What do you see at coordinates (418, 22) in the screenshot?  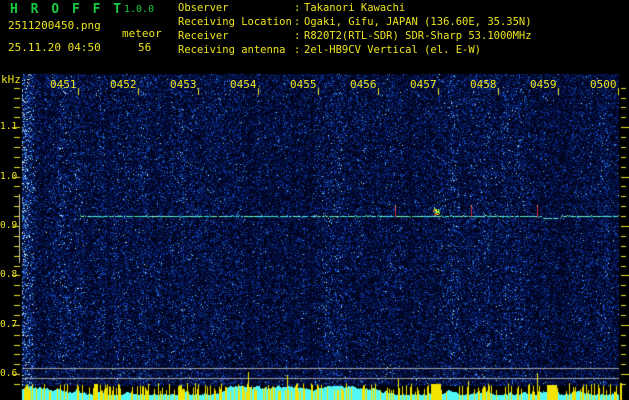 I see `info-value: Ogaki, Gifu, JAPAN (136.60E, 35.35N)` at bounding box center [418, 22].